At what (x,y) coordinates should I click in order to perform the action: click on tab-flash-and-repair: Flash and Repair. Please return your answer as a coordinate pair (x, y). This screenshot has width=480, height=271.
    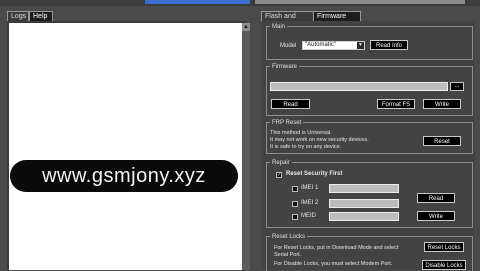
    Looking at the image, I should click on (287, 20).